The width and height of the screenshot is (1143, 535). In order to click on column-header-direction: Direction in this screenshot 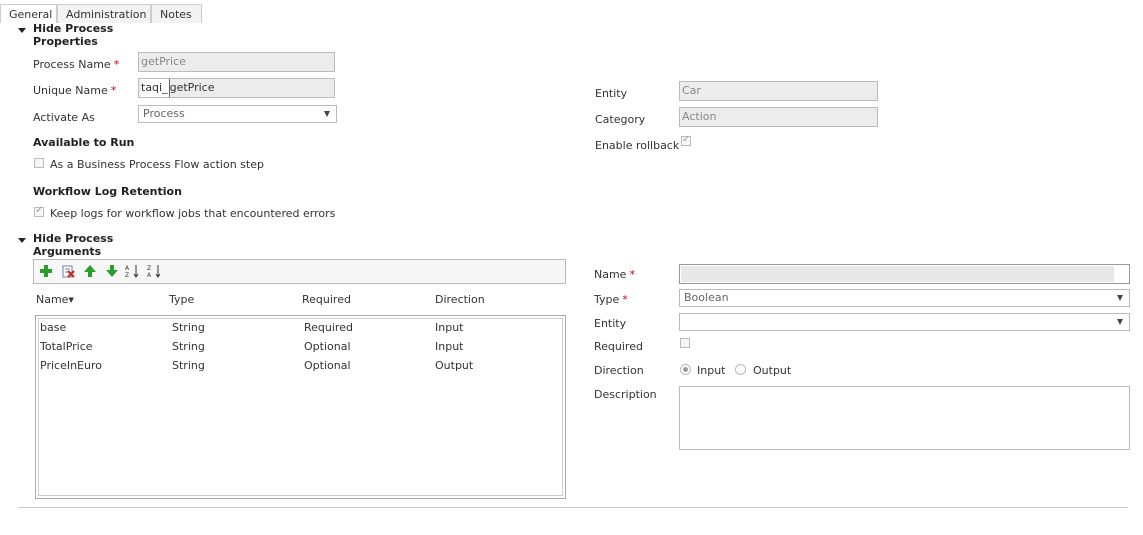, I will do `click(460, 299)`.